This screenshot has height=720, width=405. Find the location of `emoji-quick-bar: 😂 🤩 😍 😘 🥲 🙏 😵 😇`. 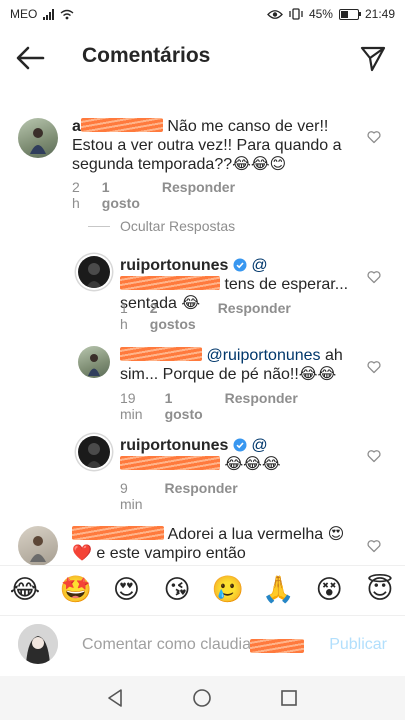

emoji-quick-bar: 😂 🤩 😍 😘 🥲 🙏 😵 😇 is located at coordinates (202, 589).